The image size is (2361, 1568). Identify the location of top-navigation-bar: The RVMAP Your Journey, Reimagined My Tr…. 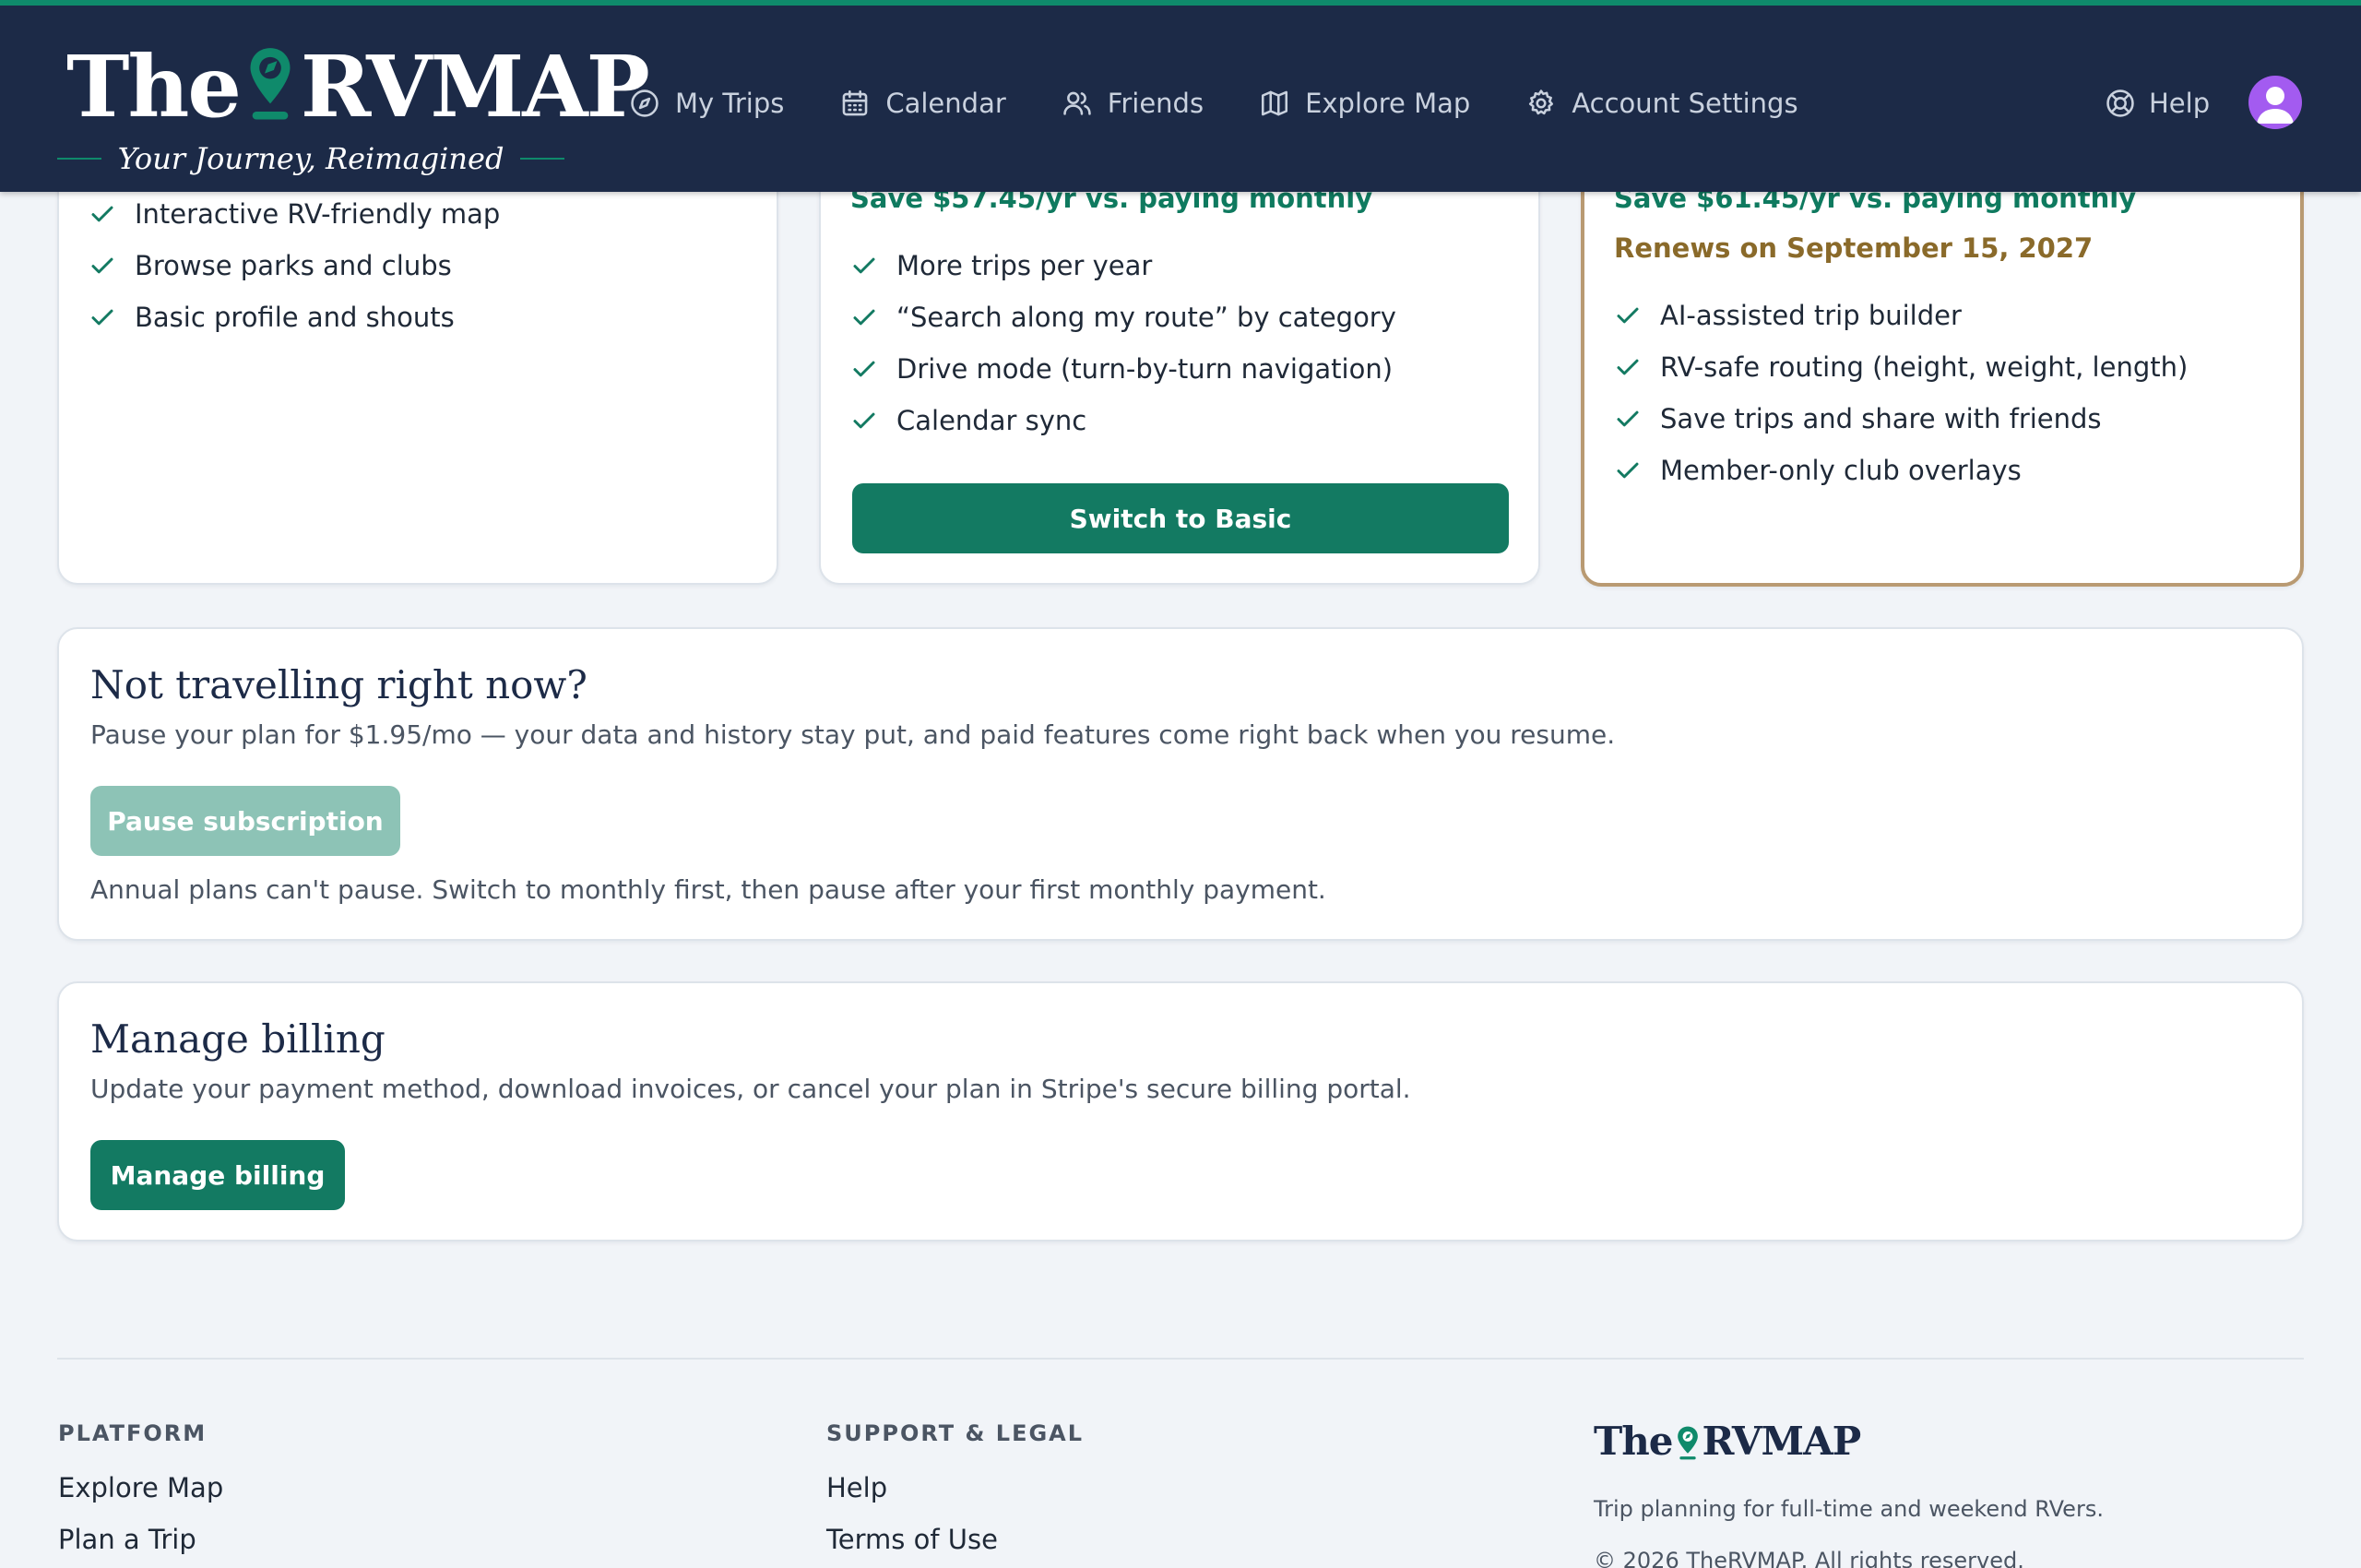
(1180, 96).